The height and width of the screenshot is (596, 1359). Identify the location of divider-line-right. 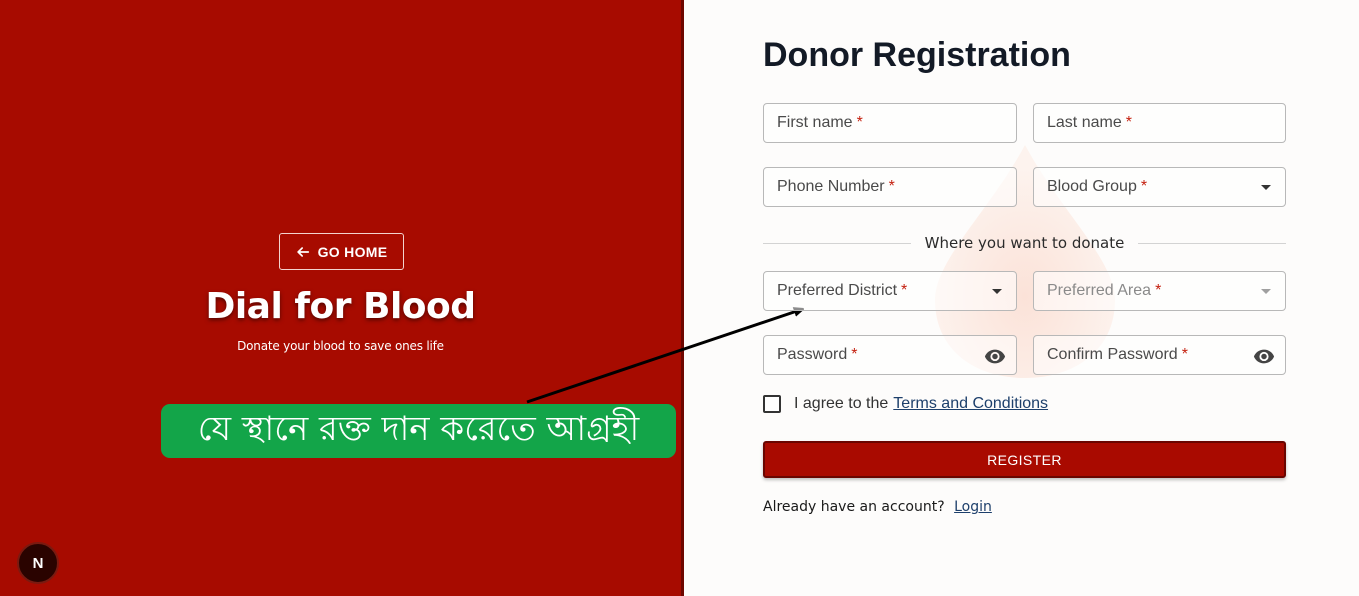
(1212, 243).